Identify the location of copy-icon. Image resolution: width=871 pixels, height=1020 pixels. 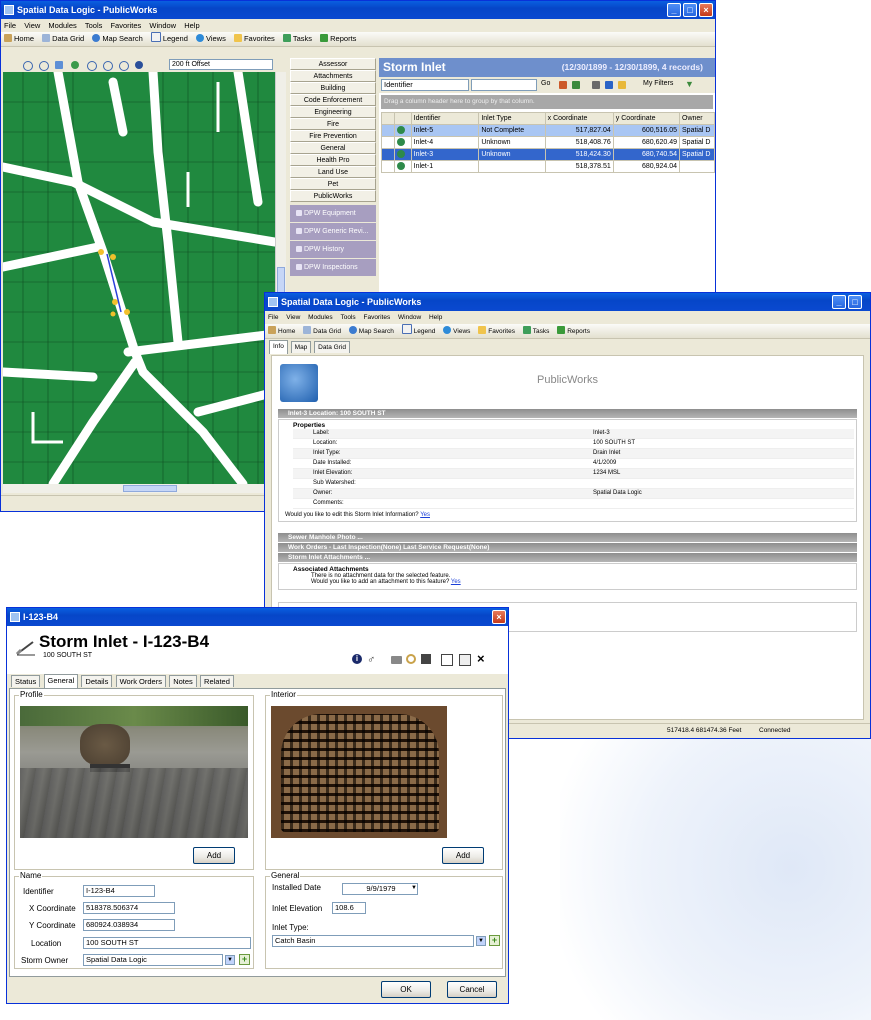
(447, 660).